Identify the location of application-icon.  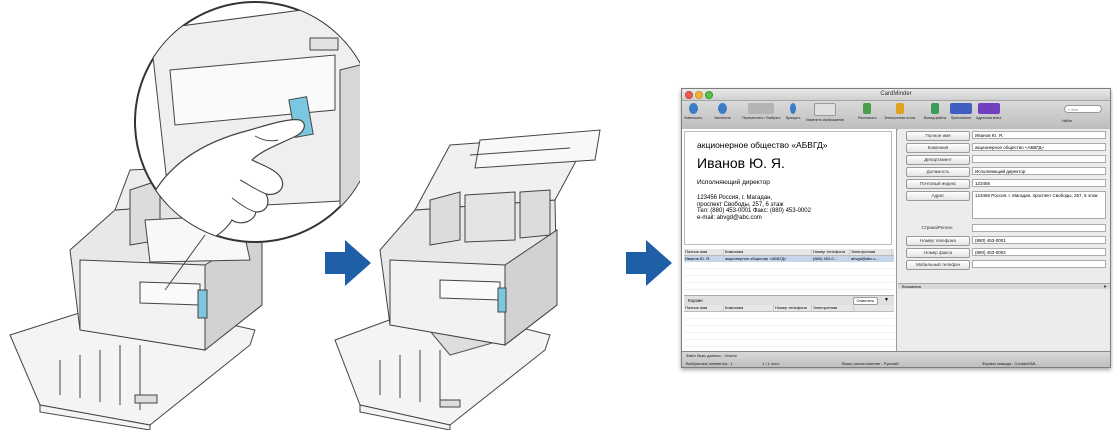
(961, 108).